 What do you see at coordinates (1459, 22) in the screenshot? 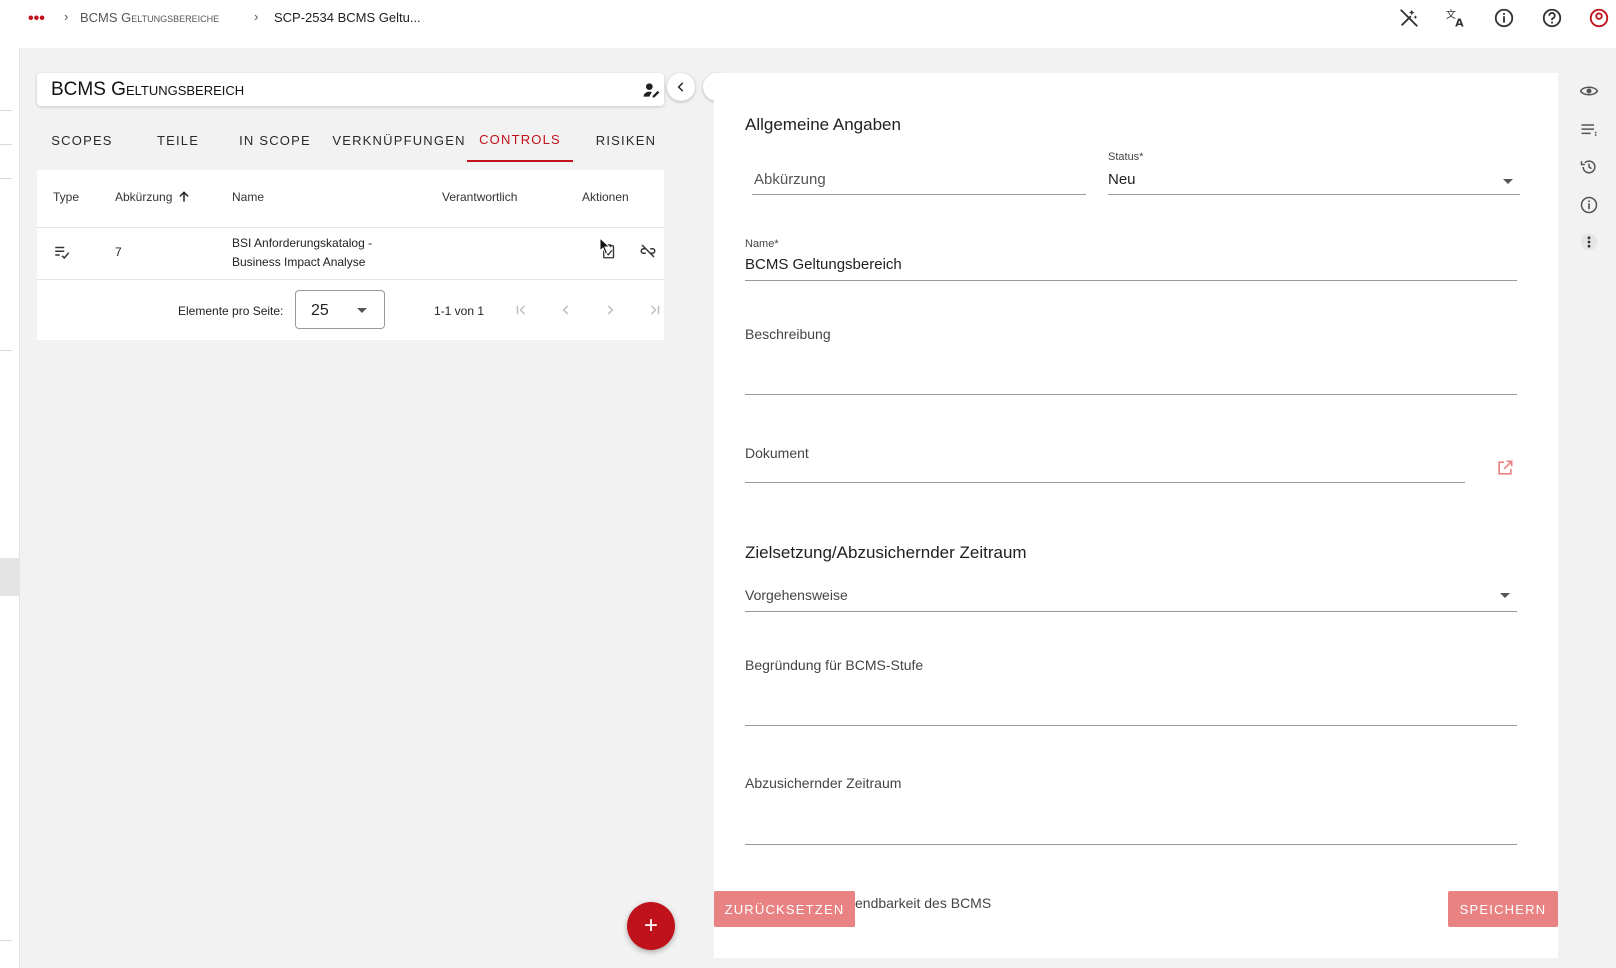
I see `svg-text: A` at bounding box center [1459, 22].